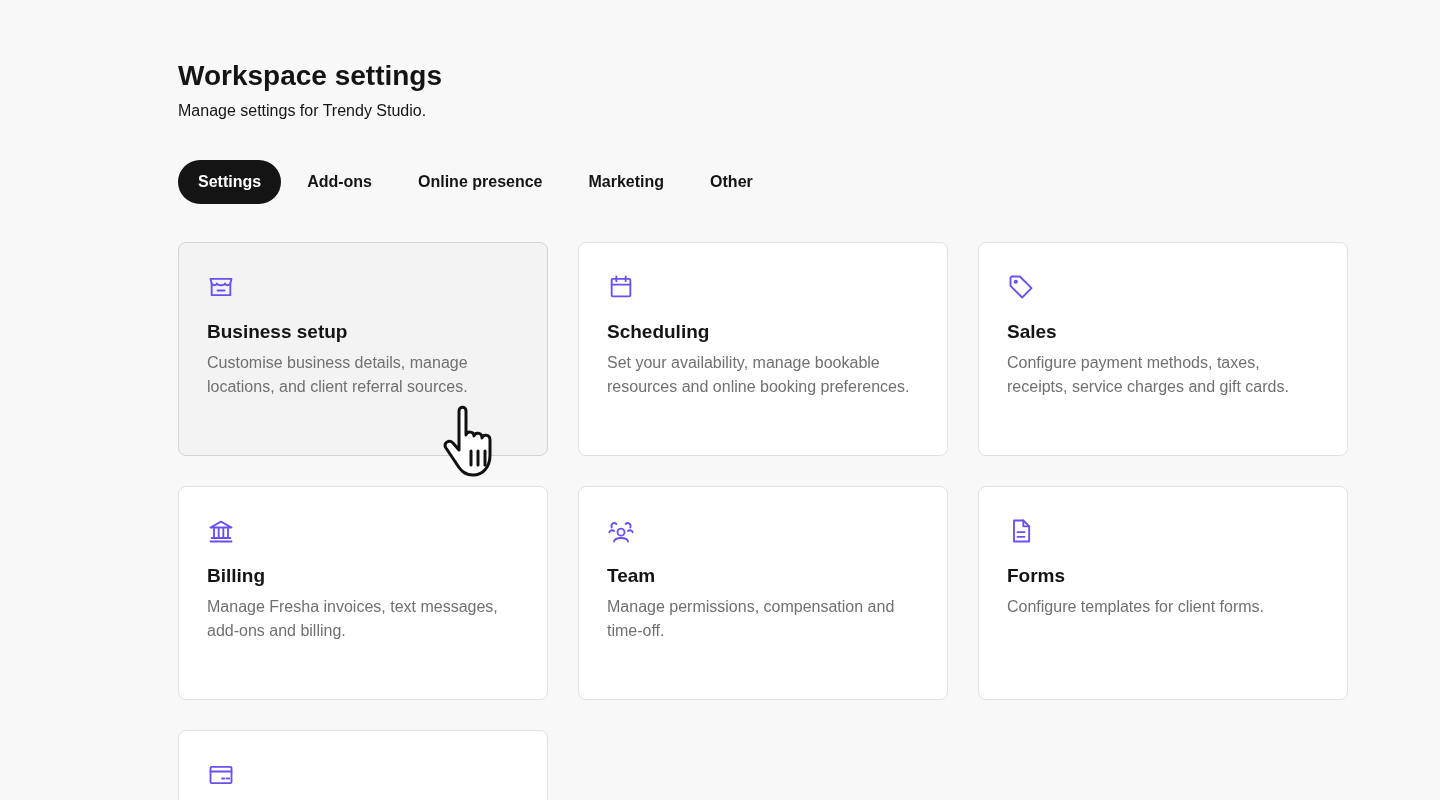 This screenshot has height=800, width=1440. Describe the element at coordinates (763, 349) in the screenshot. I see `settings-card: Scheduling Set your availability, manage bookable resources and online booking preferences.` at that location.